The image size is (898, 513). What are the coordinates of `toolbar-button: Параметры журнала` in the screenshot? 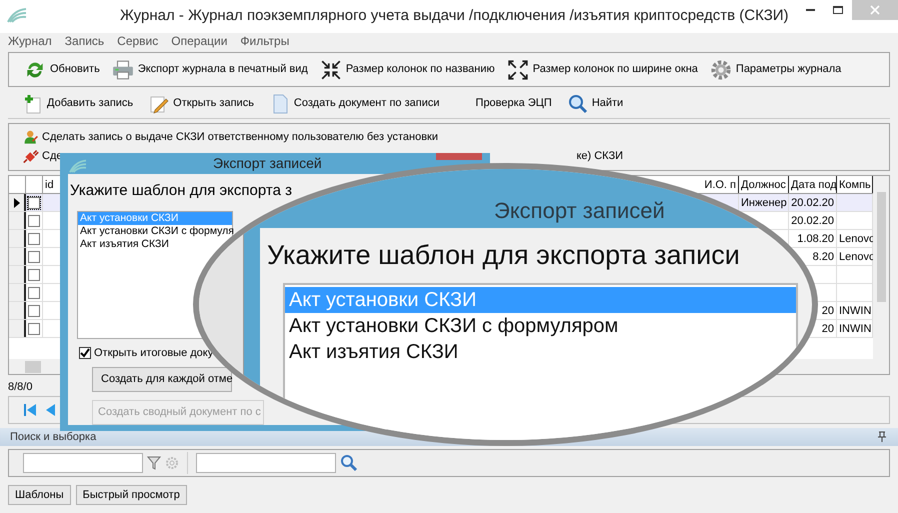 It's located at (775, 70).